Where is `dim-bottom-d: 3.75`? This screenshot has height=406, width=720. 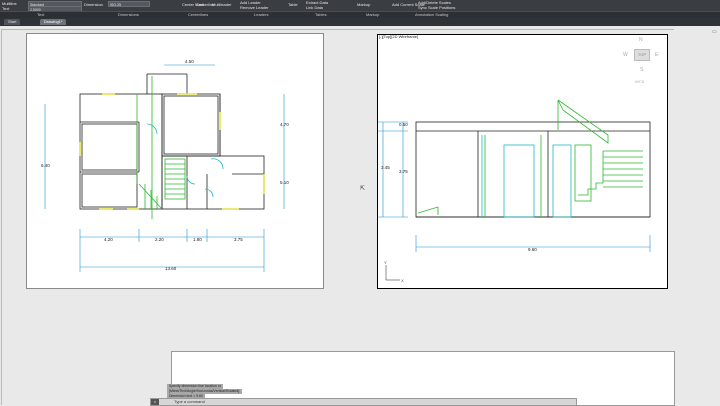 dim-bottom-d: 3.75 is located at coordinates (238, 239).